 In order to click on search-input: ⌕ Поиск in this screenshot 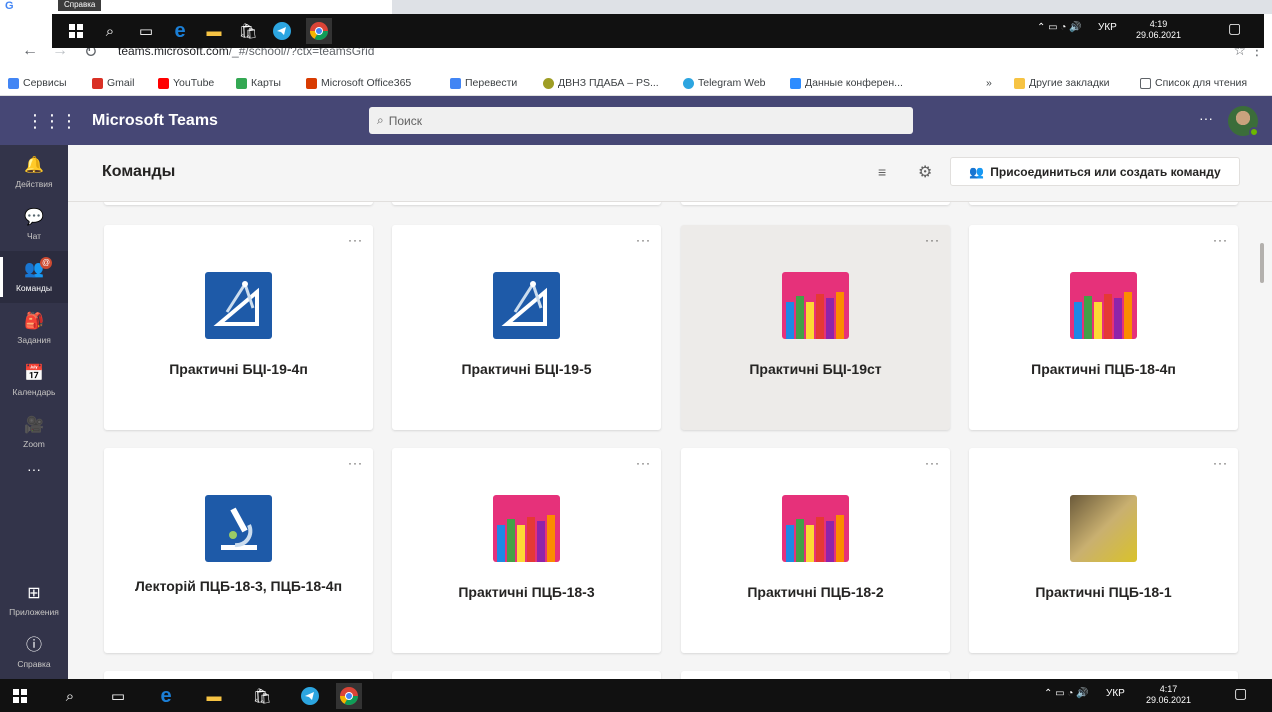, I will do `click(641, 120)`.